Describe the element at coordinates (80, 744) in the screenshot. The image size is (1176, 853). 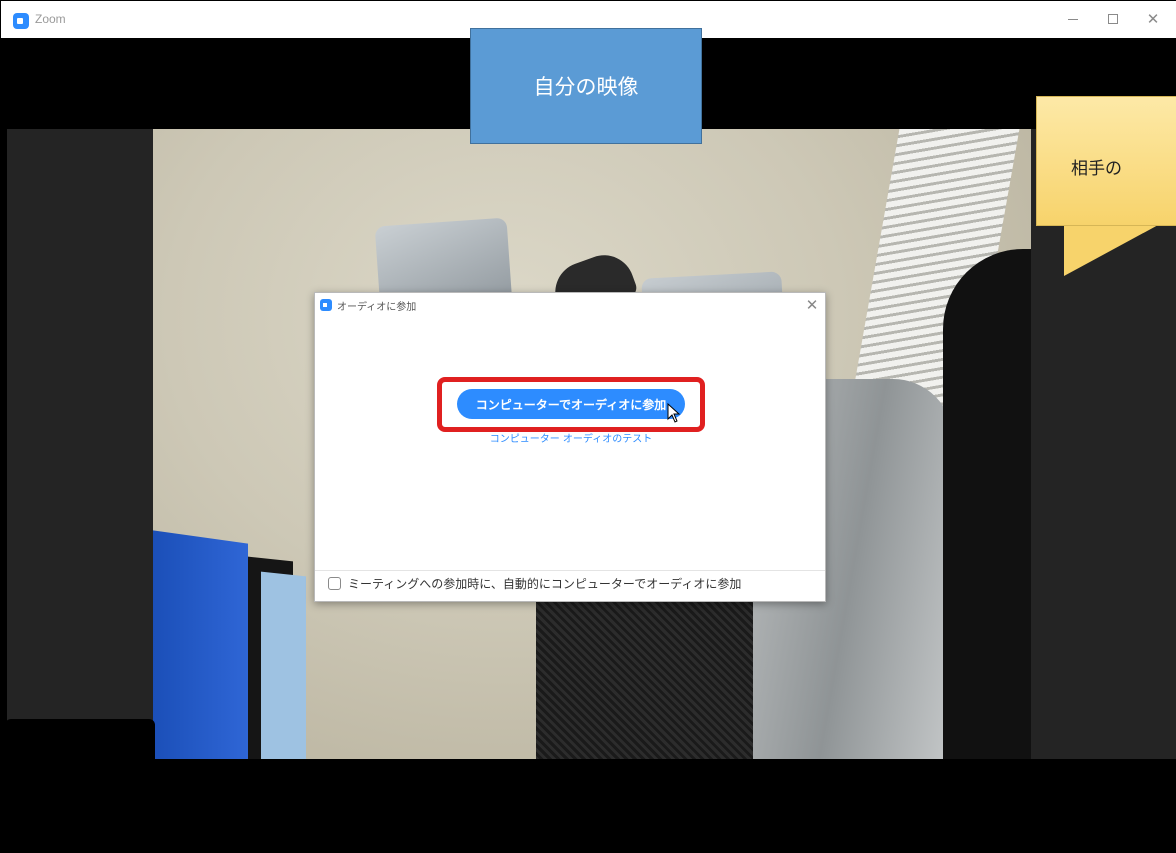
I see `name-label-overlay` at that location.